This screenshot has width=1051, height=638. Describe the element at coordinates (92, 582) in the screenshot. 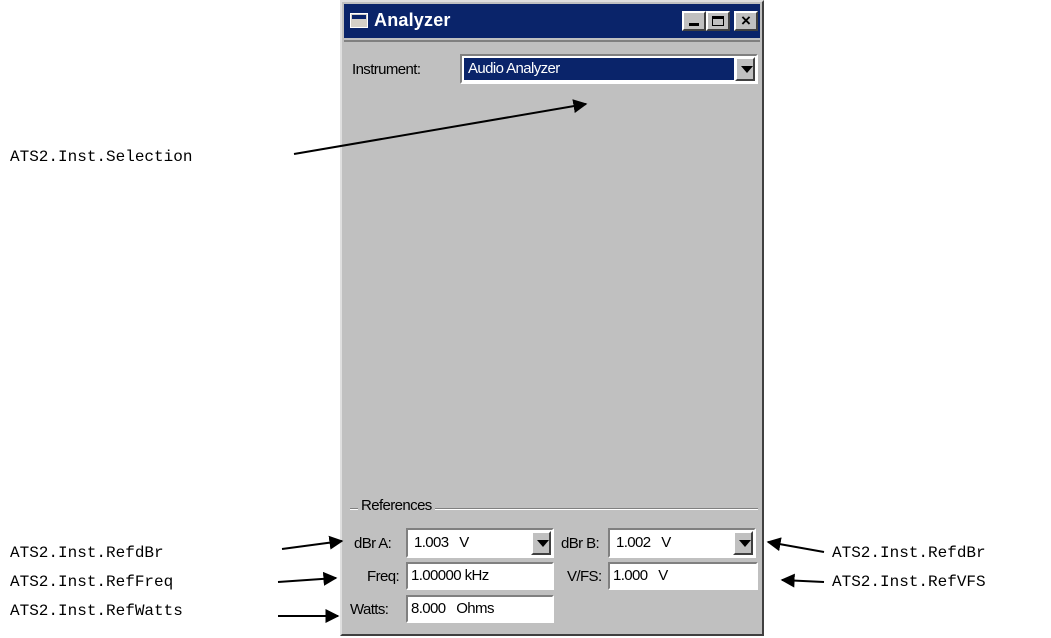

I see `callout-reffreq: ATS2.Inst.RefFreq` at that location.